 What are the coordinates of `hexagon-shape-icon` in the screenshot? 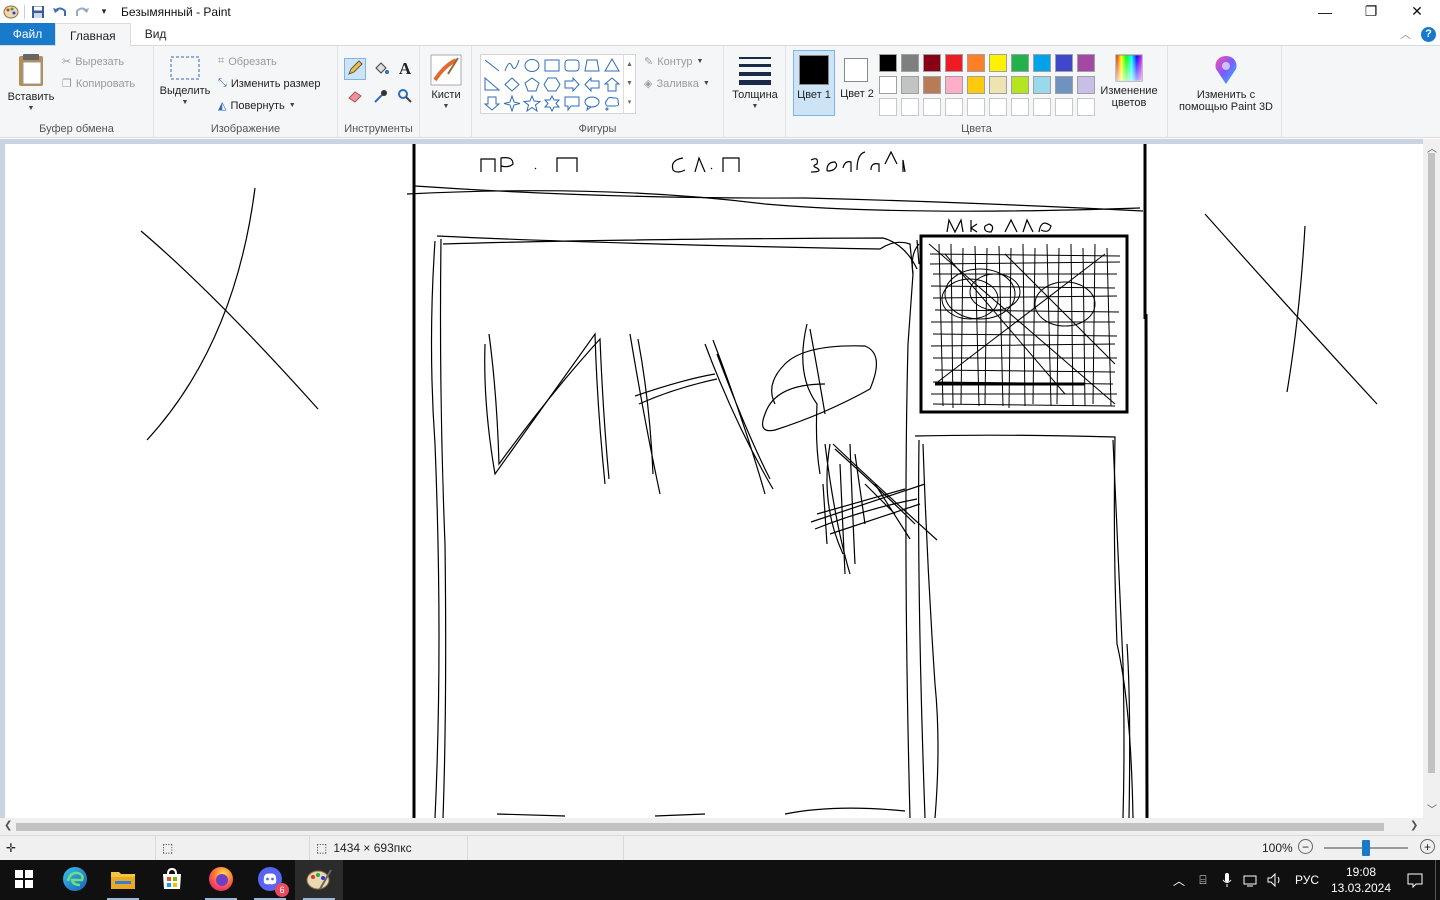 It's located at (553, 85).